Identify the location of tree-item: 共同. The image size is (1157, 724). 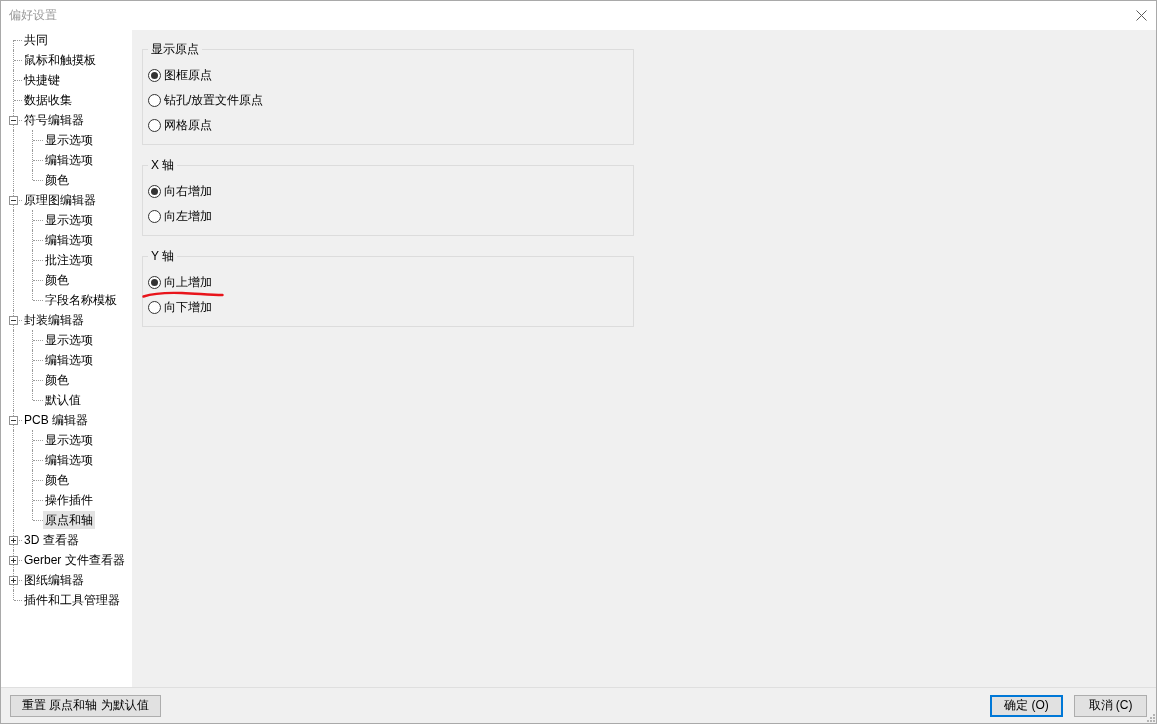
(36, 40).